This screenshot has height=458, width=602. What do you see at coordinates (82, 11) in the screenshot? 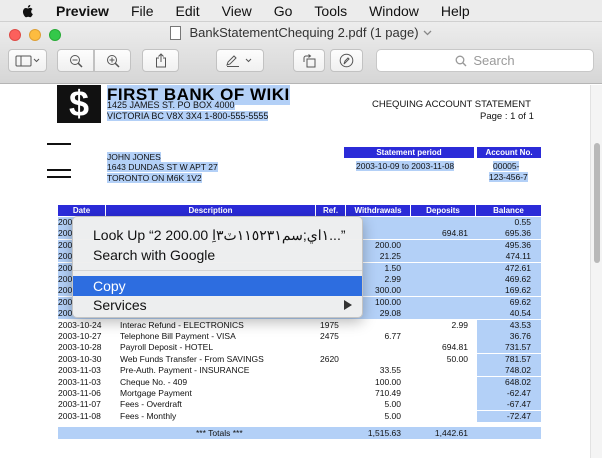
I see `menu-app-preview: Preview` at bounding box center [82, 11].